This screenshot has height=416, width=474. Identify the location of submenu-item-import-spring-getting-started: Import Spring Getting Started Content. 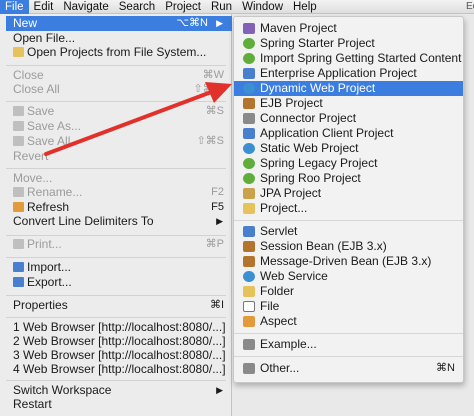
(348, 58).